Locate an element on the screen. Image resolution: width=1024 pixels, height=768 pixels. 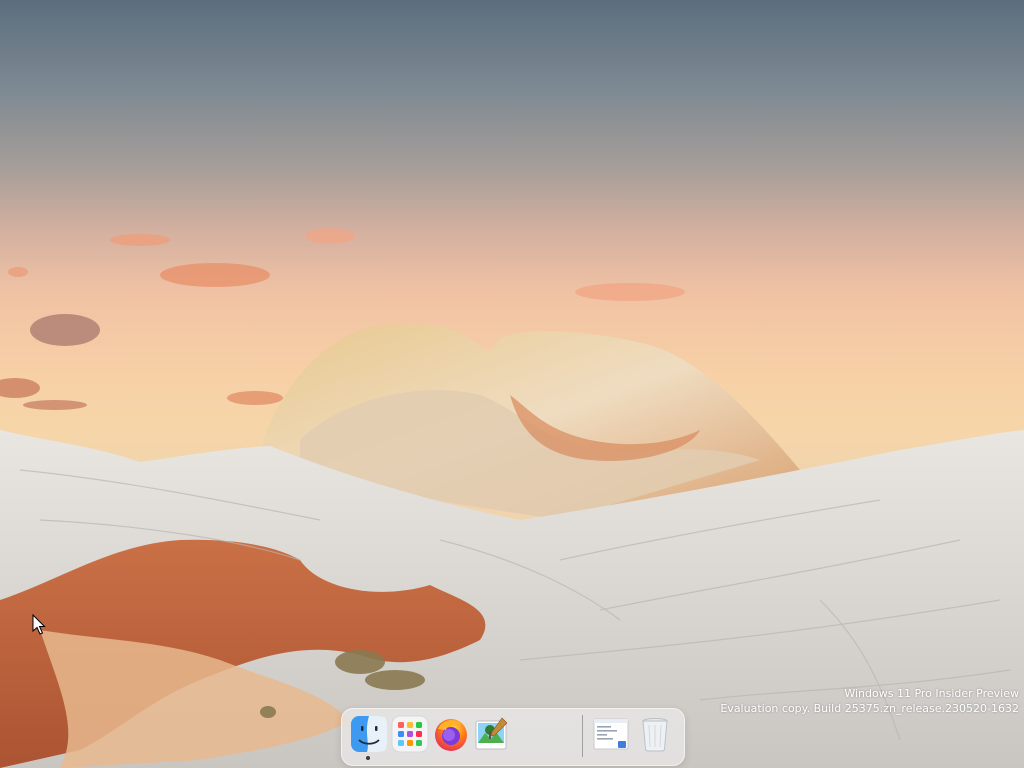
dock-separator is located at coordinates (582, 736).